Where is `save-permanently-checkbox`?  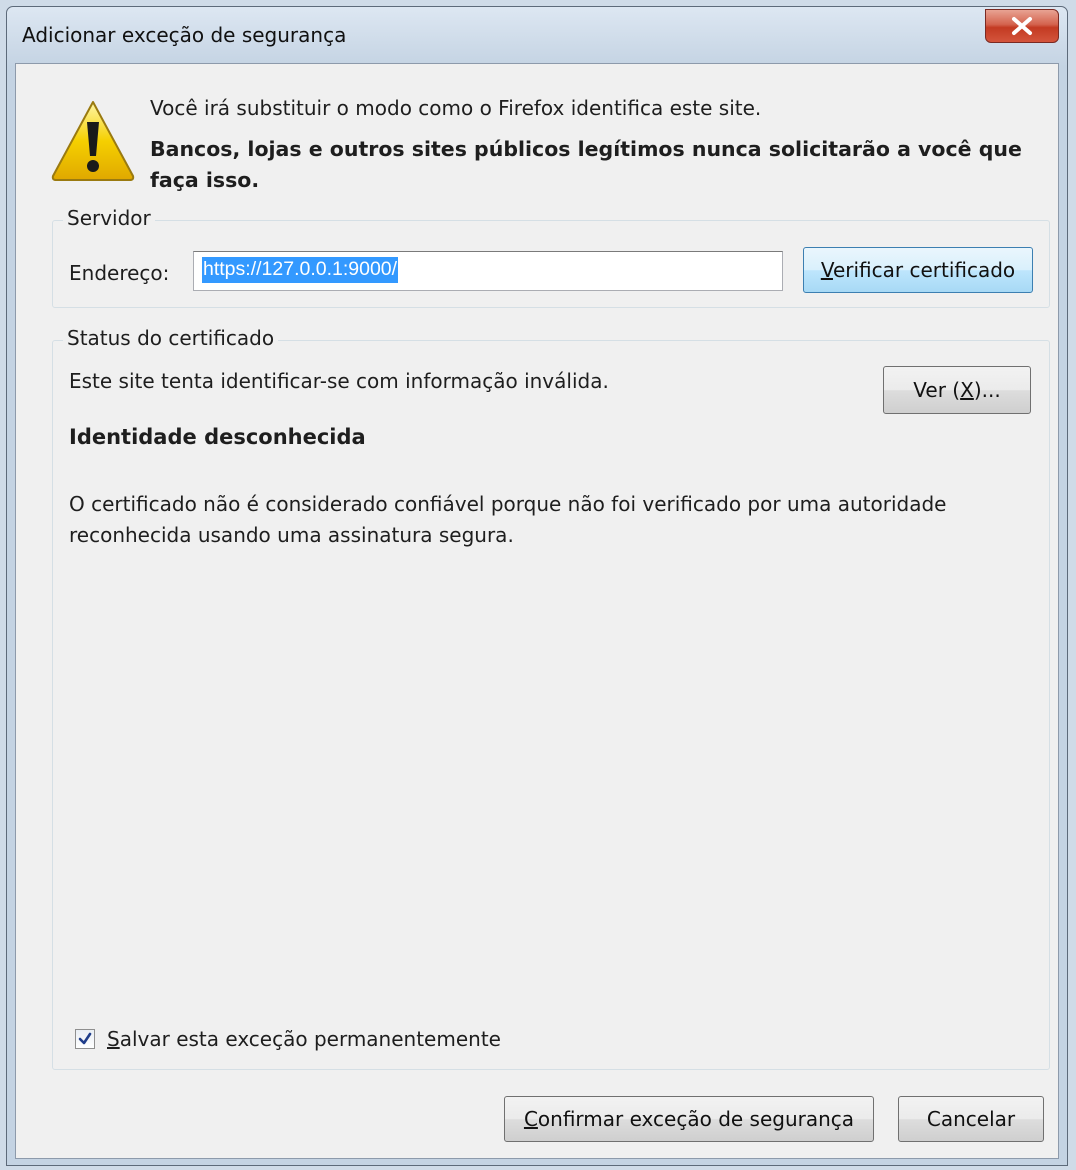 save-permanently-checkbox is located at coordinates (85, 1039).